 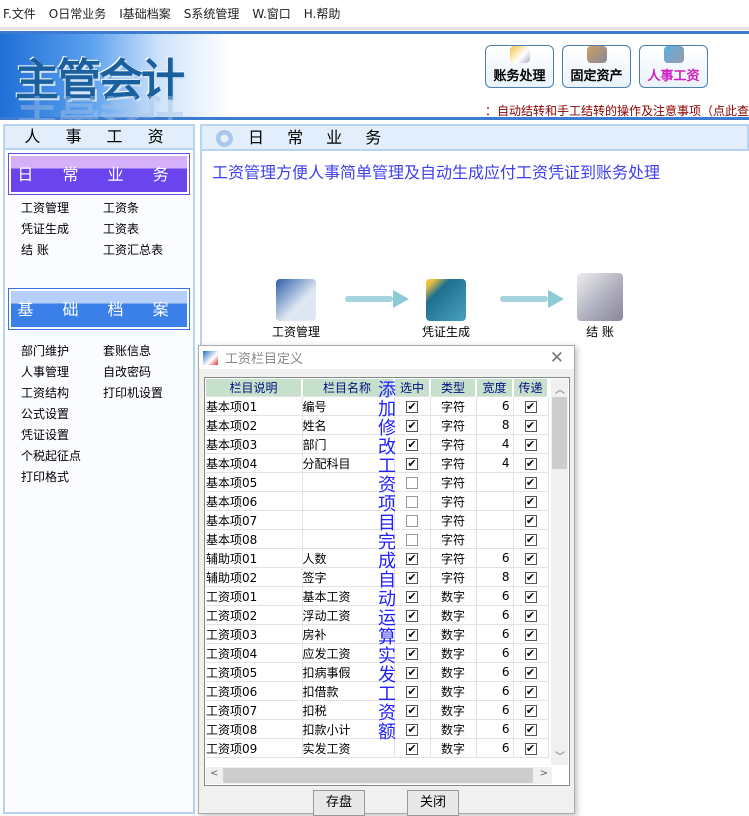 I want to click on flow-voucher-gen: 凭证生成, so click(x=446, y=309).